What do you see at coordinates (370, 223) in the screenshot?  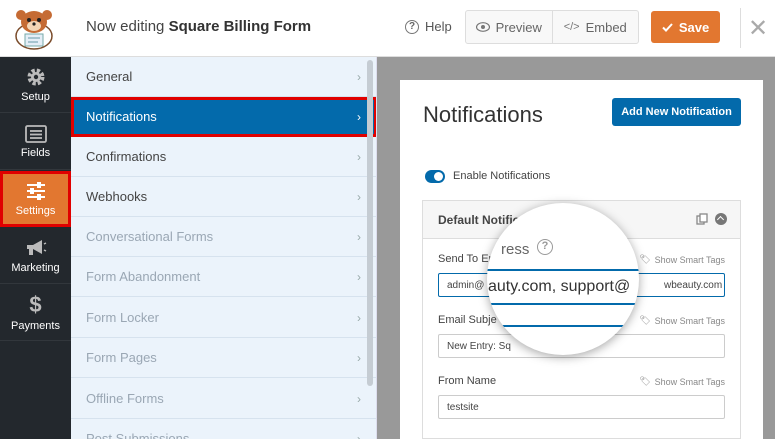 I see `settings-scrollbar` at bounding box center [370, 223].